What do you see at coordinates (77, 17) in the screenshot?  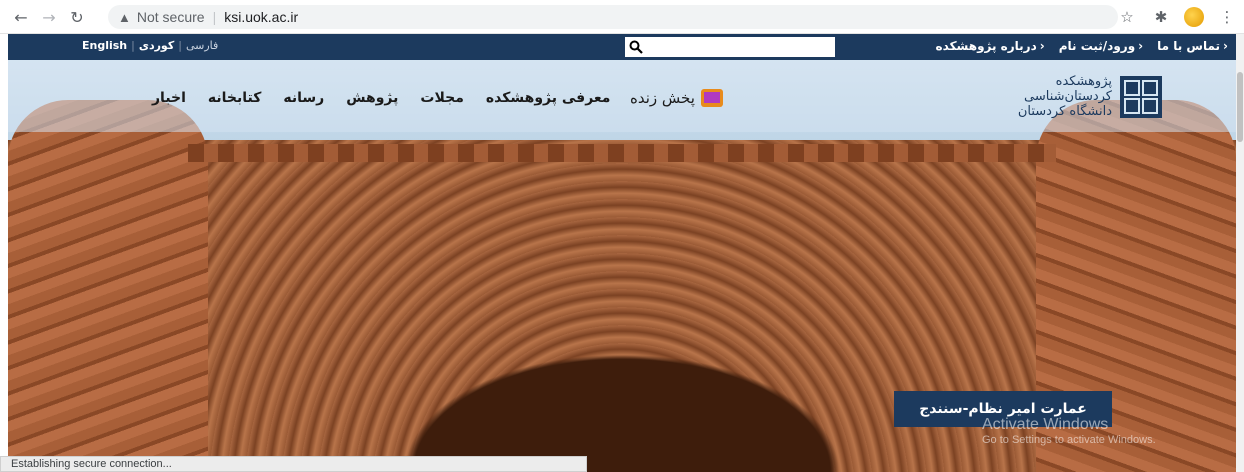 I see `reload-icon: ↻` at bounding box center [77, 17].